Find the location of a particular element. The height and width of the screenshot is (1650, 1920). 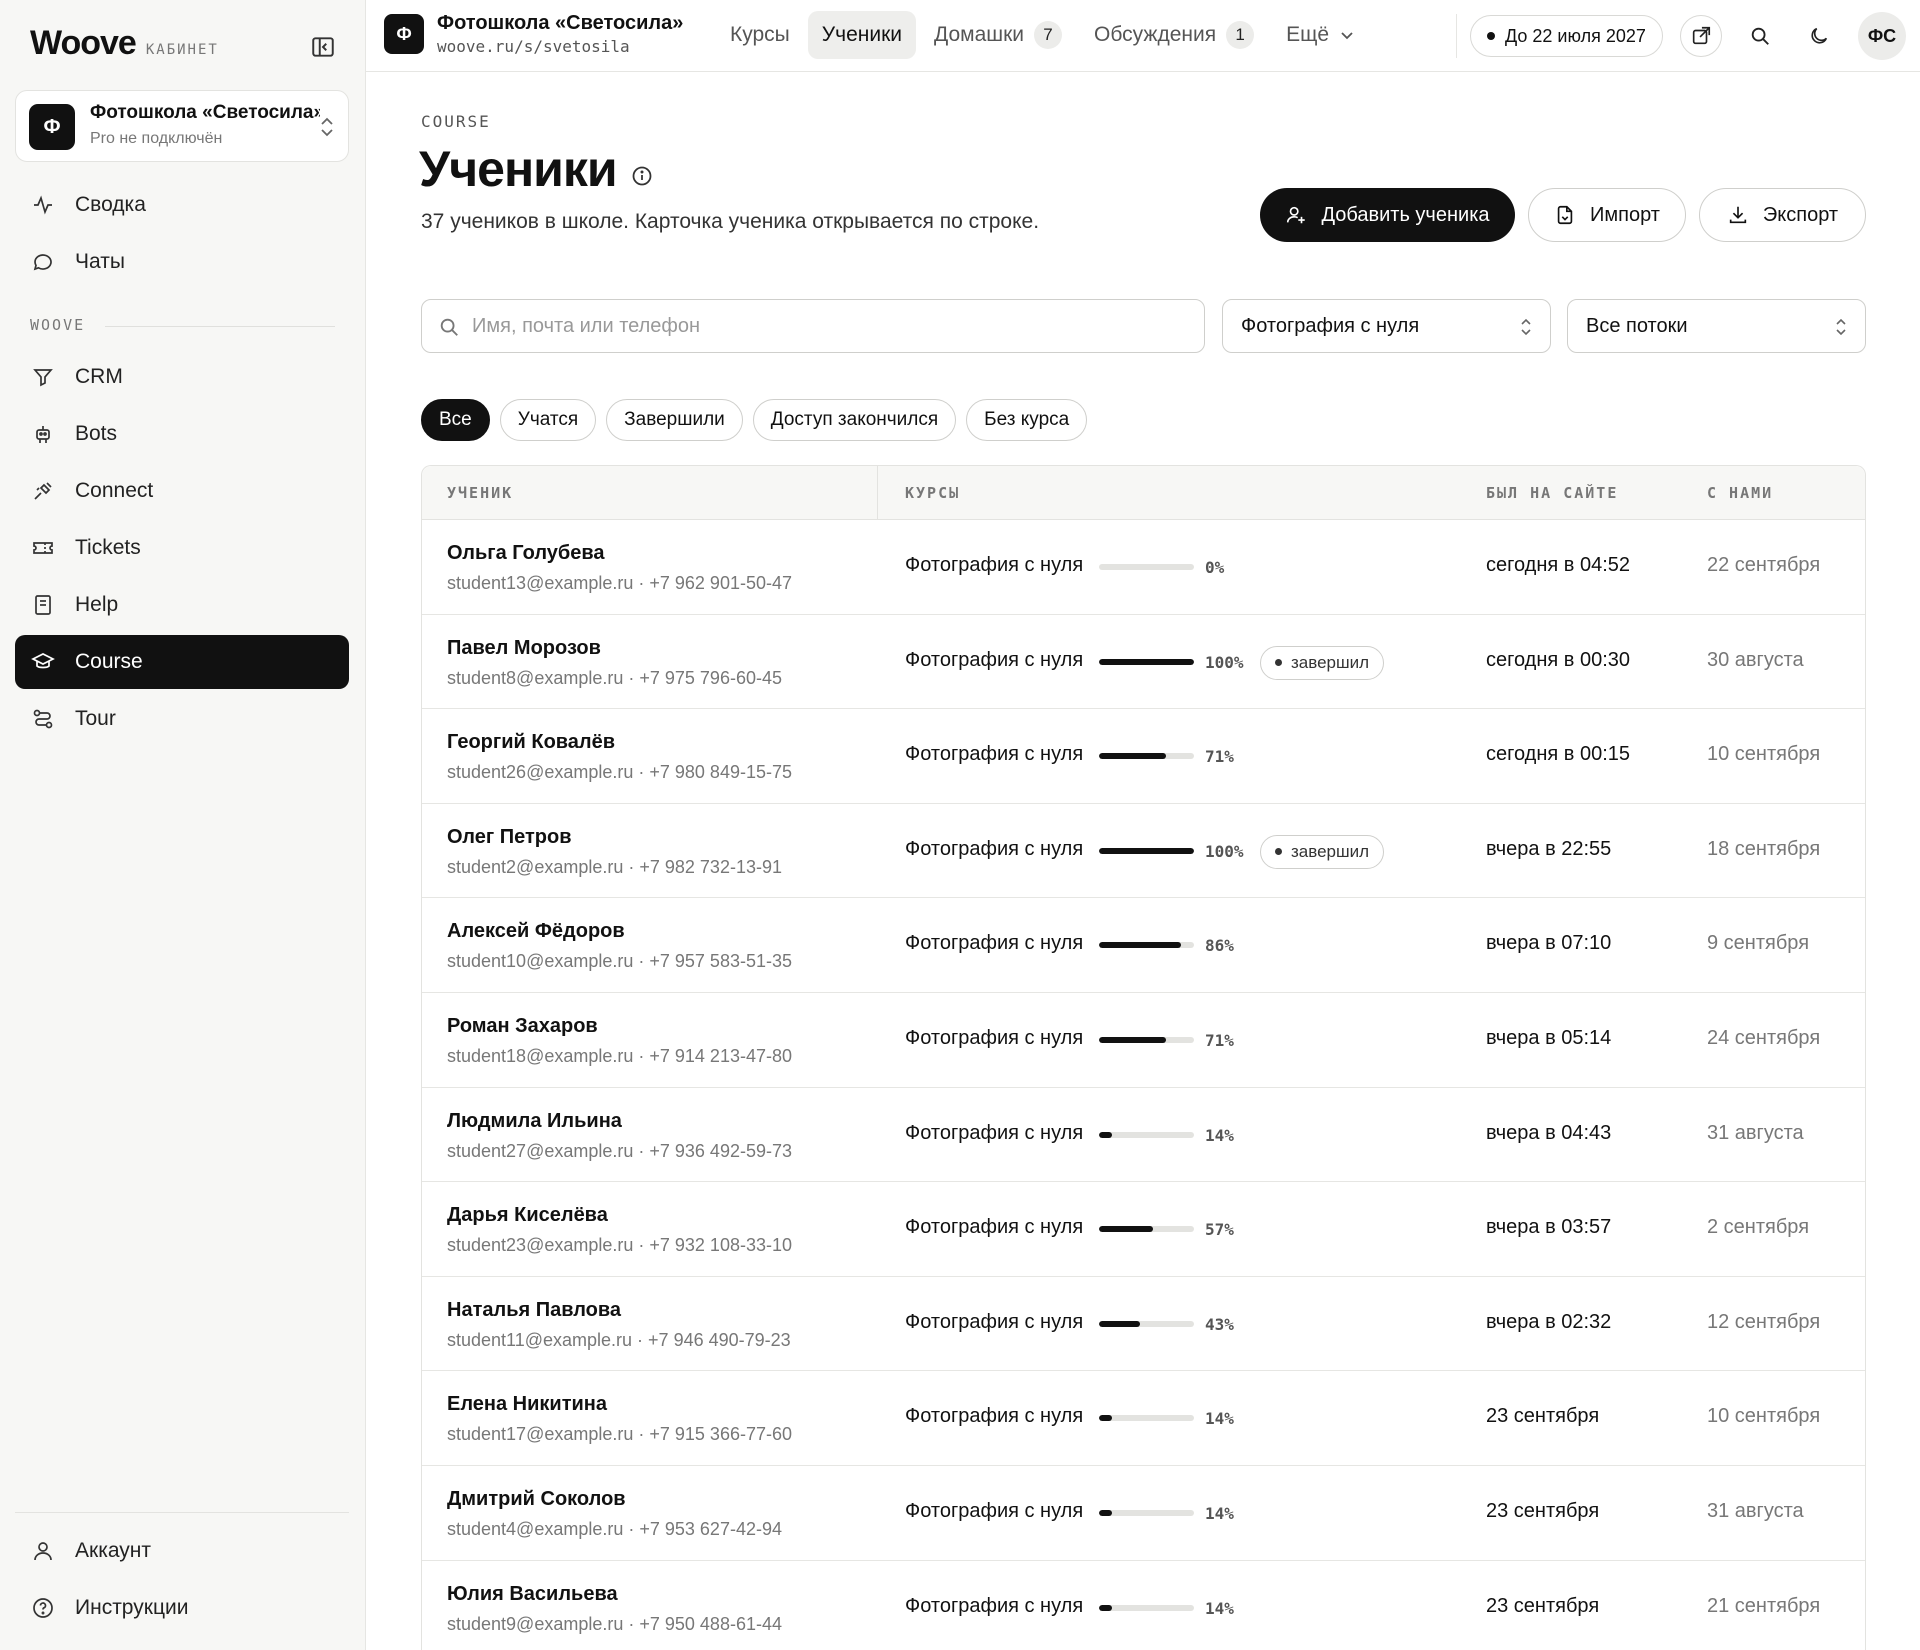

sidebar-item-tour: Tour is located at coordinates (182, 719).